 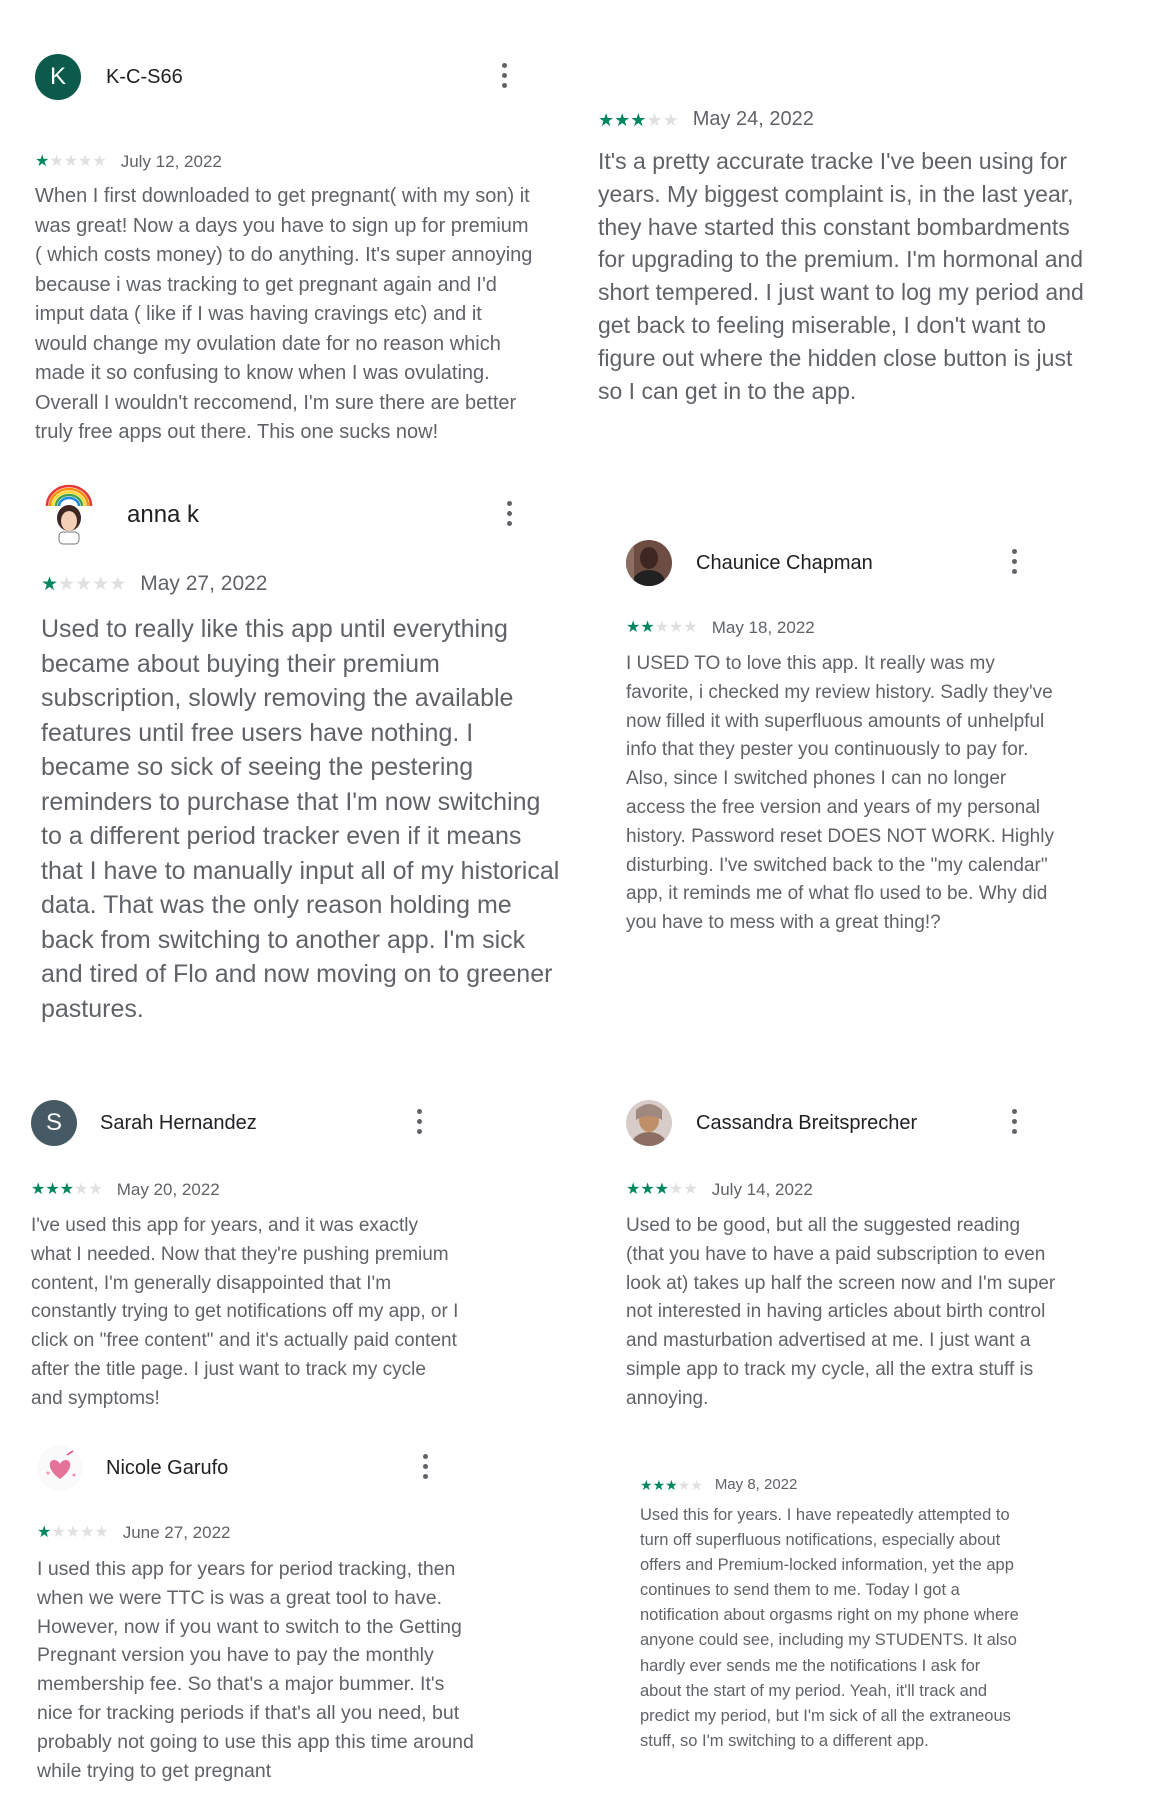 I want to click on review-meta: ★ ★ ★ ★ ★ May 20, 2022, so click(x=266, y=1190).